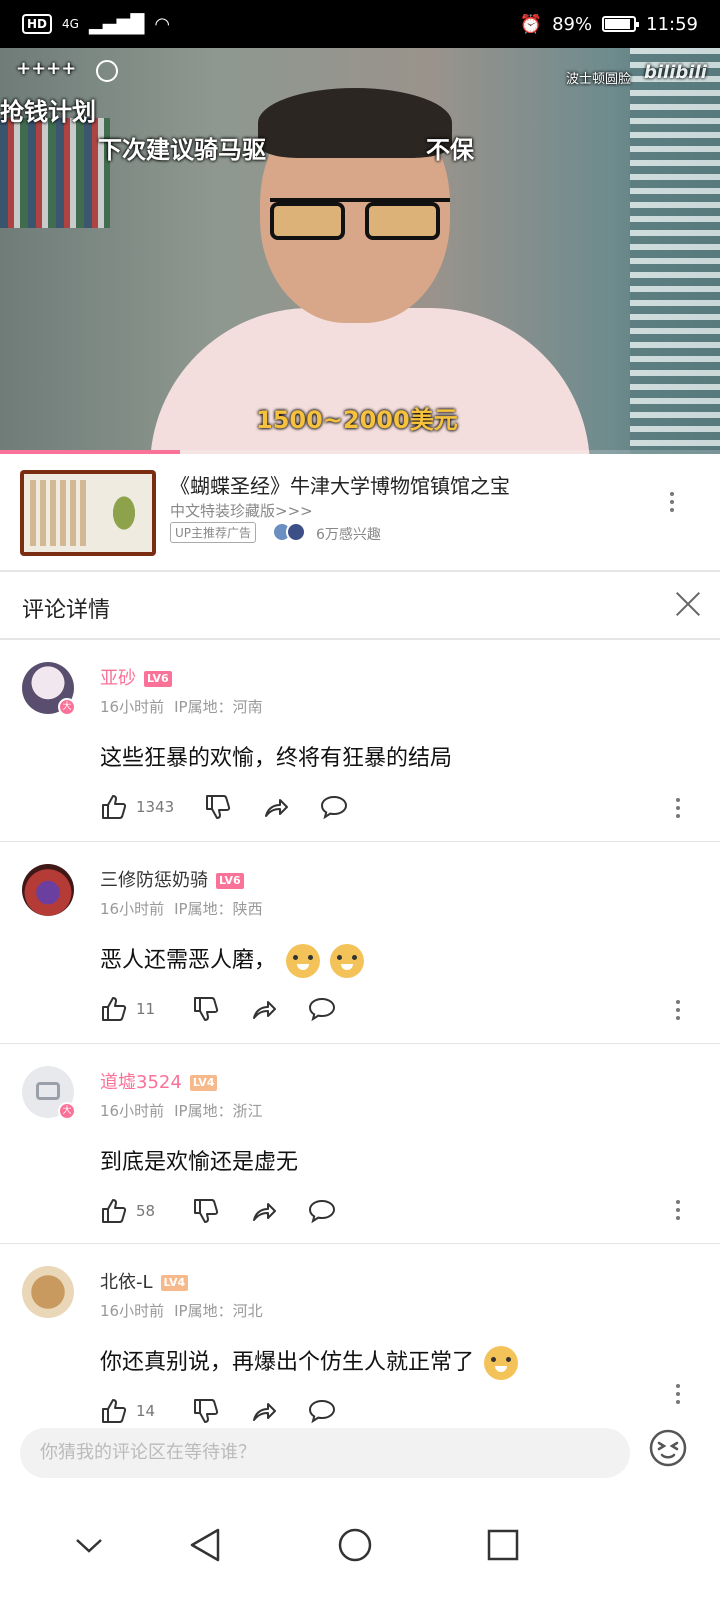 This screenshot has height=1600, width=720. I want to click on clock: 11:59, so click(672, 24).